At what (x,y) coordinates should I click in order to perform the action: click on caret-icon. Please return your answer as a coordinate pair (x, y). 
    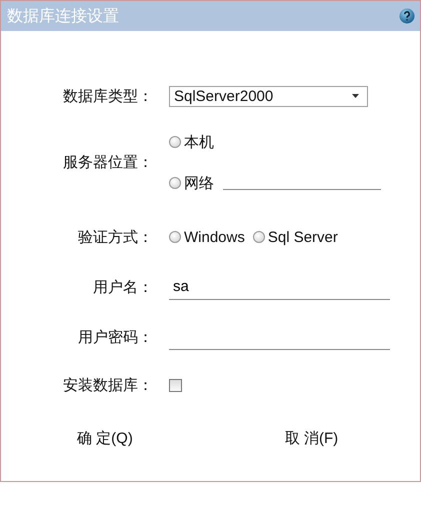
    Looking at the image, I should click on (355, 96).